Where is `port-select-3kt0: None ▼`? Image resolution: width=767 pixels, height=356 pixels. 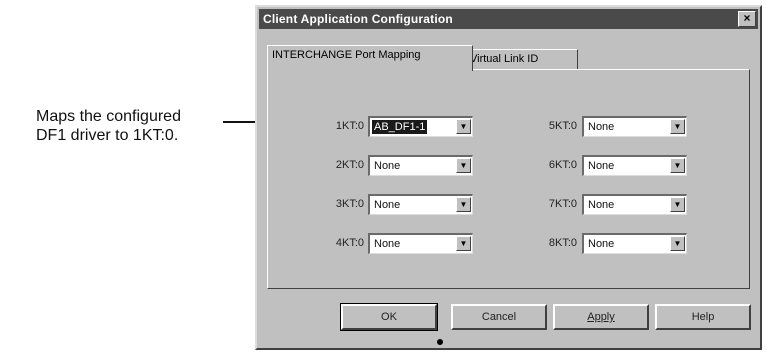
port-select-3kt0: None ▼ is located at coordinates (420, 204).